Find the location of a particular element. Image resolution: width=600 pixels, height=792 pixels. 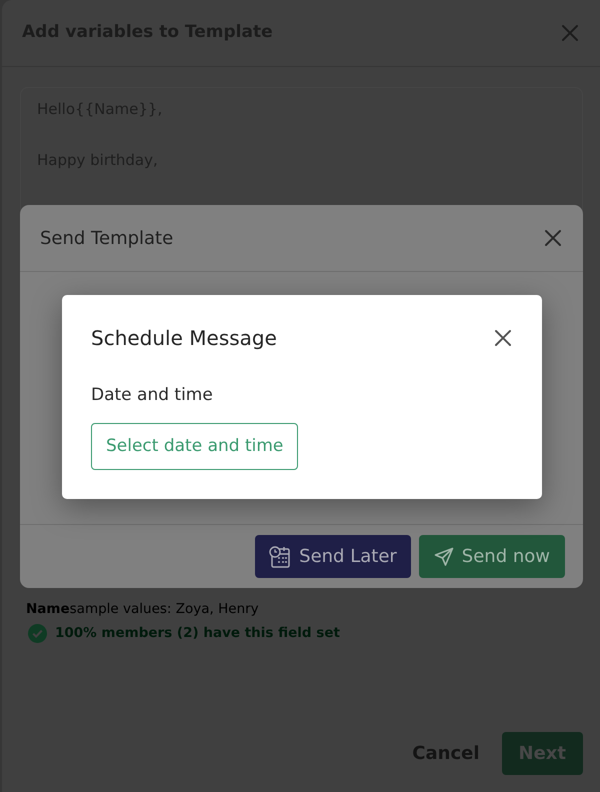

dialog-title: Send Template is located at coordinates (107, 238).